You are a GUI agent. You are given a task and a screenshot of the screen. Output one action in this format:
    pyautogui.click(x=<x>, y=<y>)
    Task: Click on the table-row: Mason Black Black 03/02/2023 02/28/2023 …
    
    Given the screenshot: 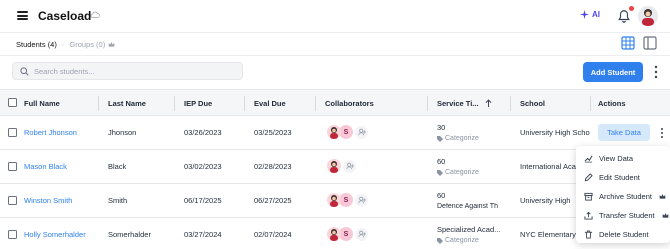 What is the action you would take?
    pyautogui.click(x=335, y=167)
    